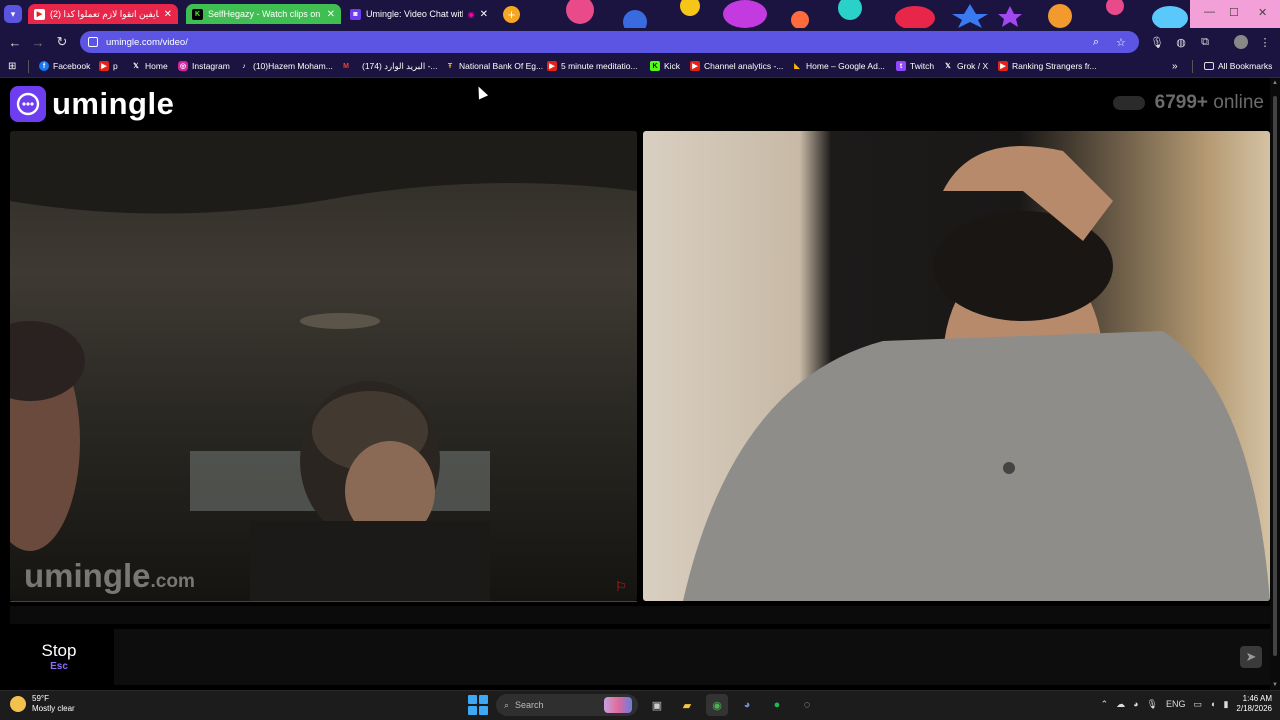 The image size is (1280, 720). I want to click on bookmark-instagram: ◎ Instagram, so click(204, 66).